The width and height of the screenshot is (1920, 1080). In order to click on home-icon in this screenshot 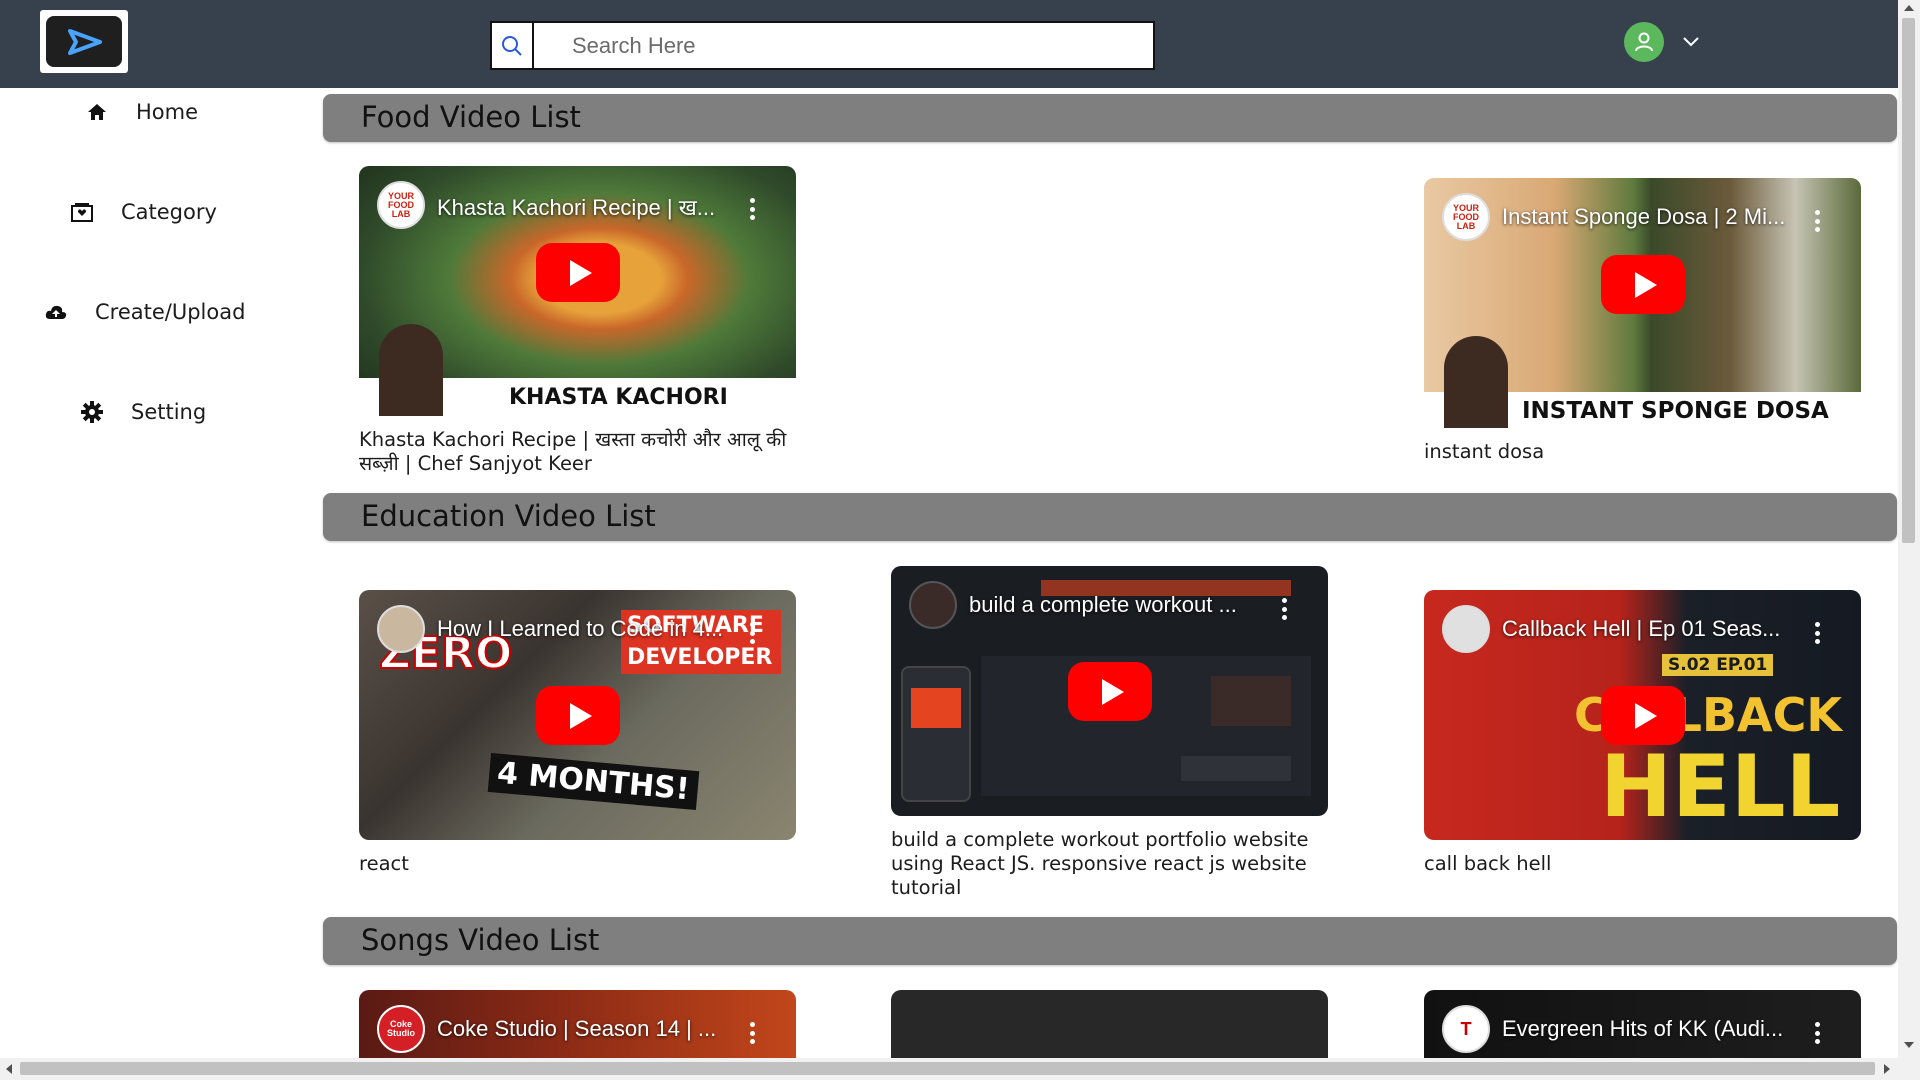, I will do `click(97, 112)`.